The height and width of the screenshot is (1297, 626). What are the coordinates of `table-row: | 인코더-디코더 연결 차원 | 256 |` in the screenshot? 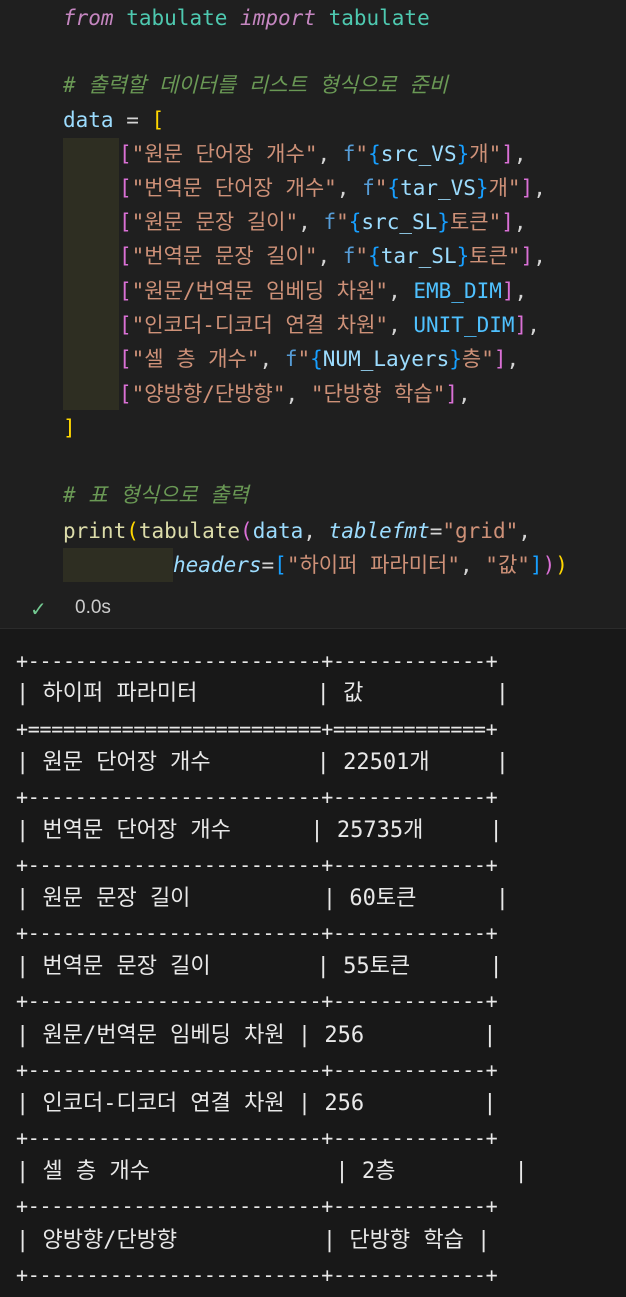 It's located at (256, 1103).